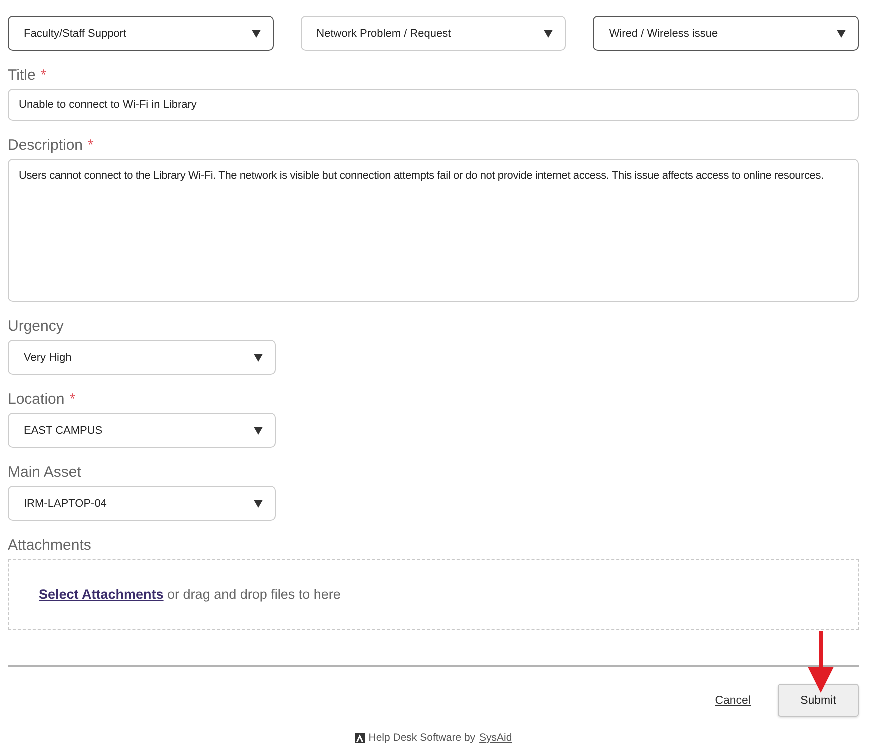 The height and width of the screenshot is (751, 881). Describe the element at coordinates (142, 357) in the screenshot. I see `dropdown-select: Very High` at that location.